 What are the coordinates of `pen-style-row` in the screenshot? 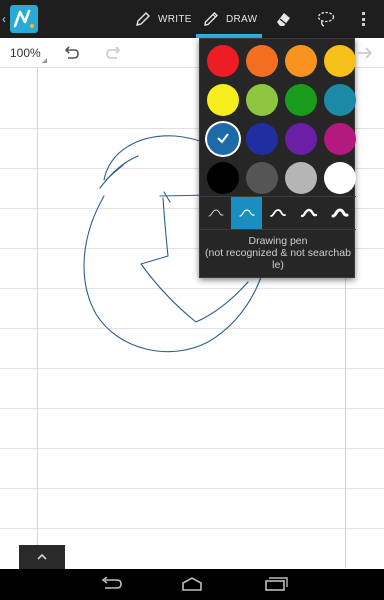 It's located at (278, 213).